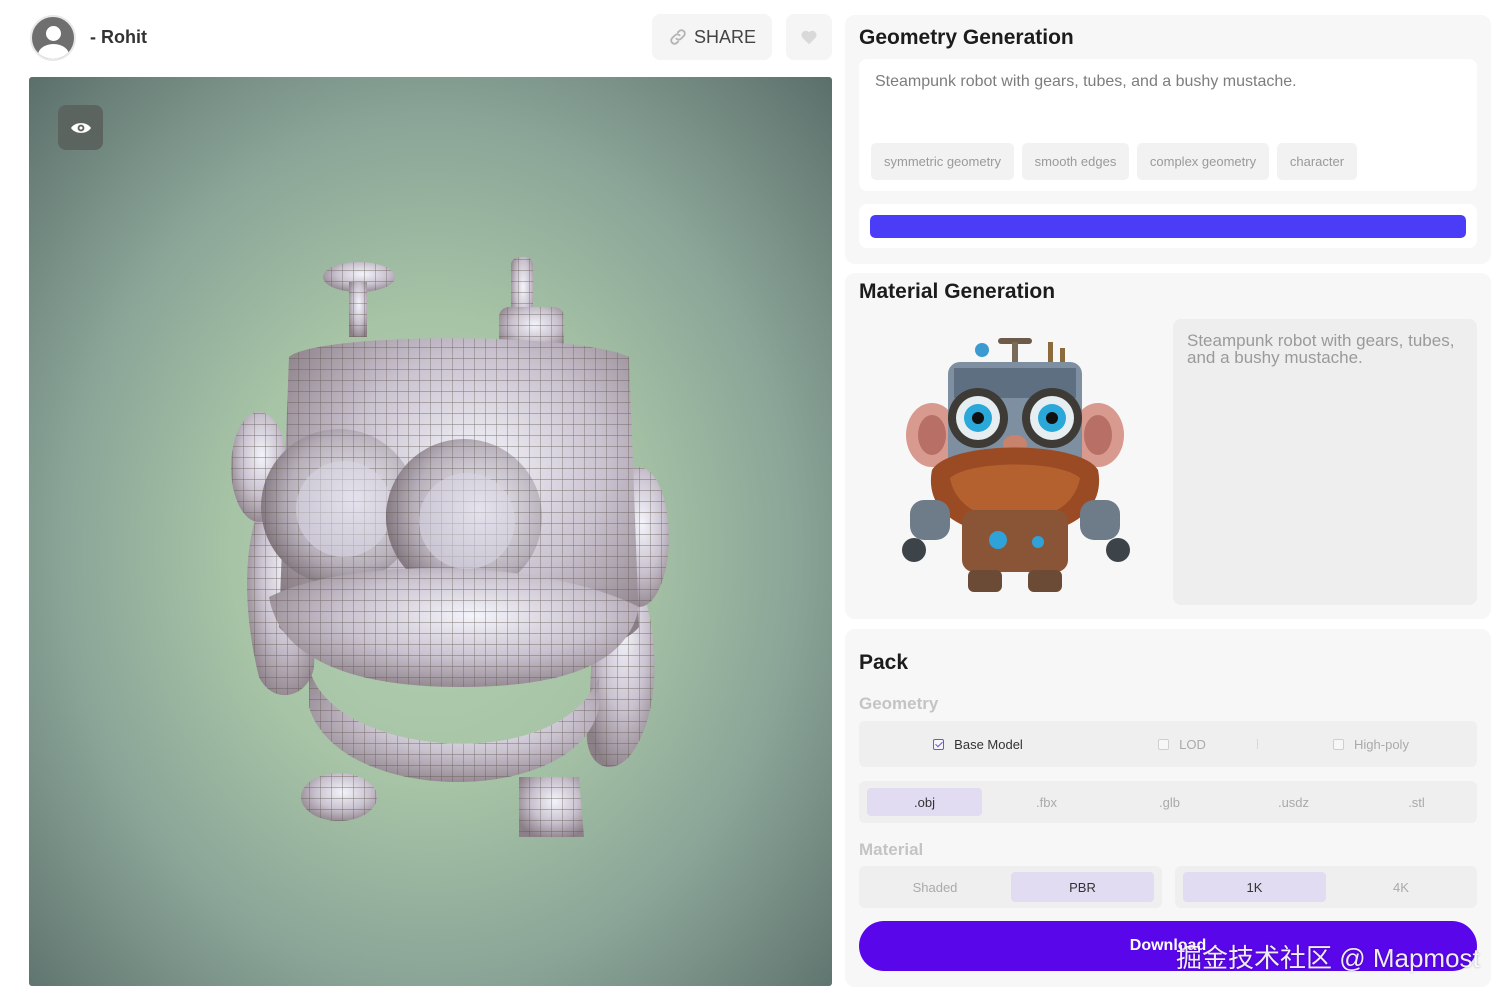 The height and width of the screenshot is (999, 1500). I want to click on geometry-progress, so click(1168, 226).